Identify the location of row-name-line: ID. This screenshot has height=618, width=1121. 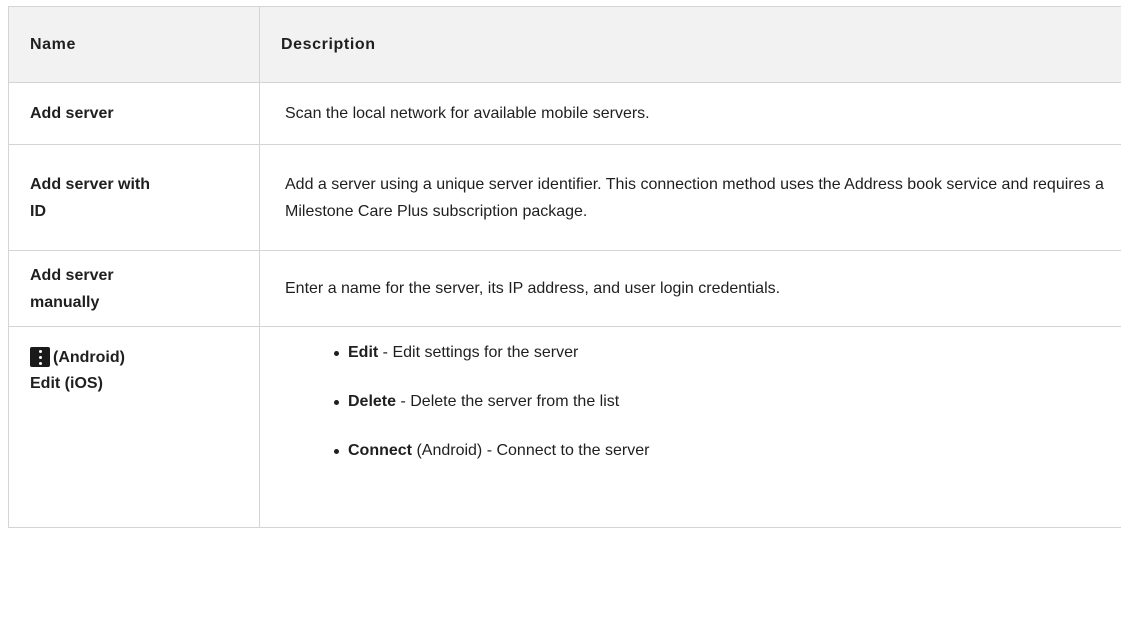
(38, 211).